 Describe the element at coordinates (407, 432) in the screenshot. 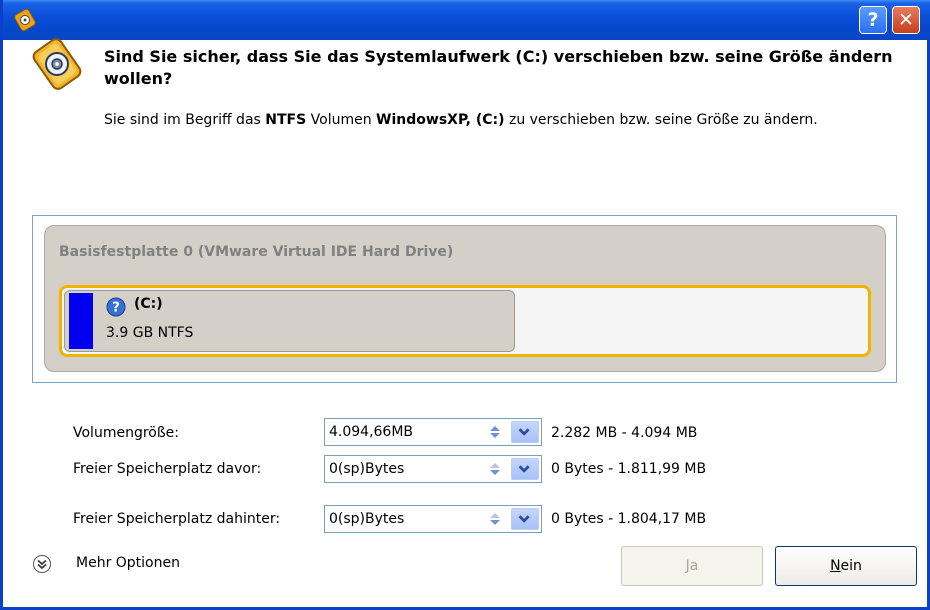

I see `volume-size-input` at that location.